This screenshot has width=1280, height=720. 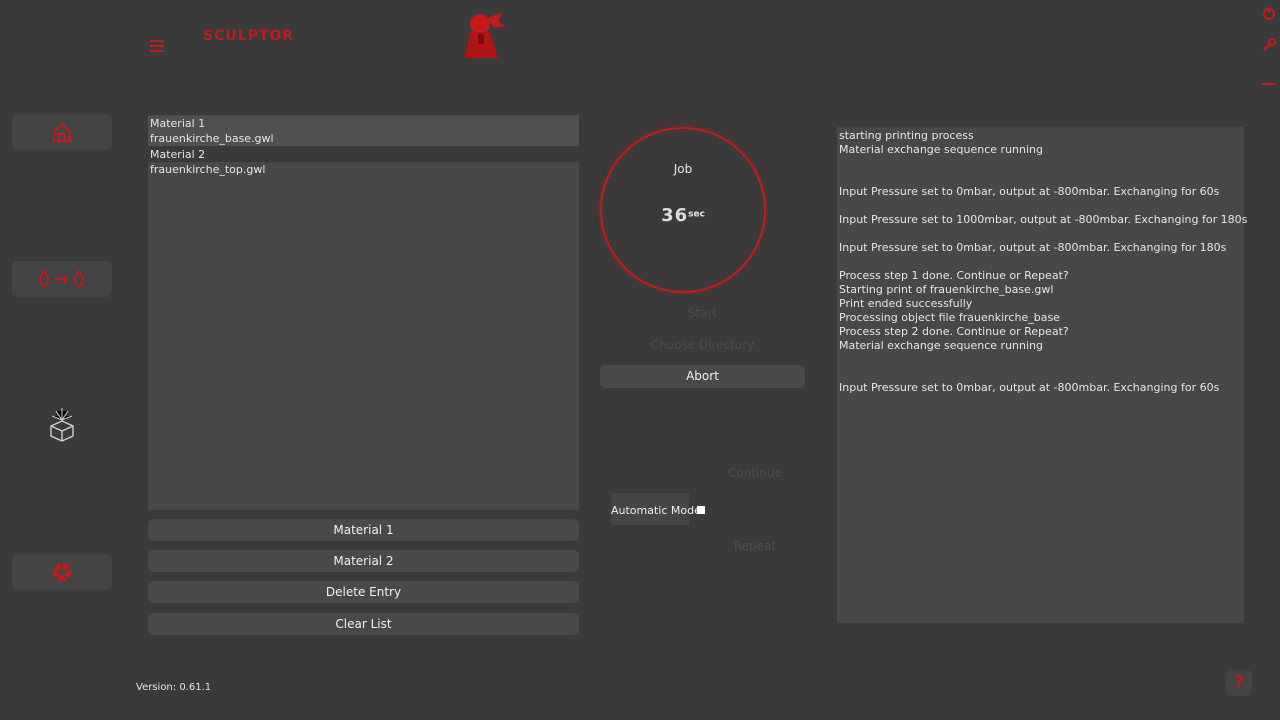 I want to click on nav-home-button, so click(x=62, y=132).